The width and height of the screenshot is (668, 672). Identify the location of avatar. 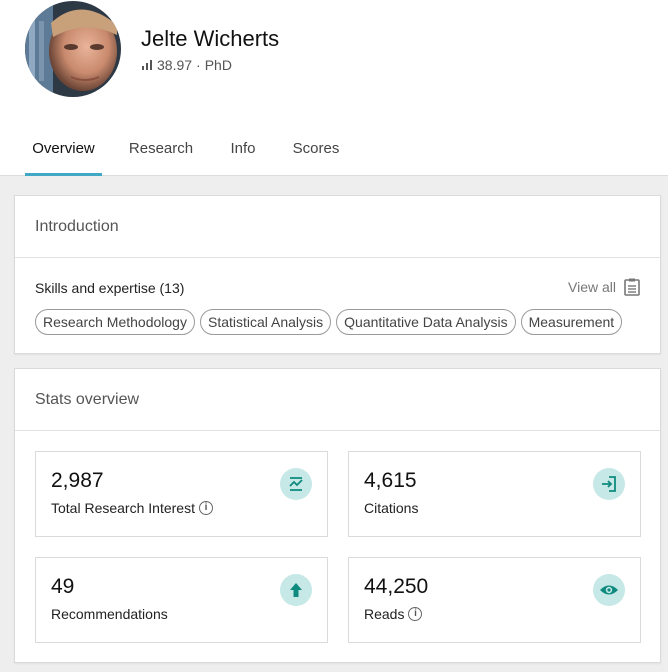
(73, 49).